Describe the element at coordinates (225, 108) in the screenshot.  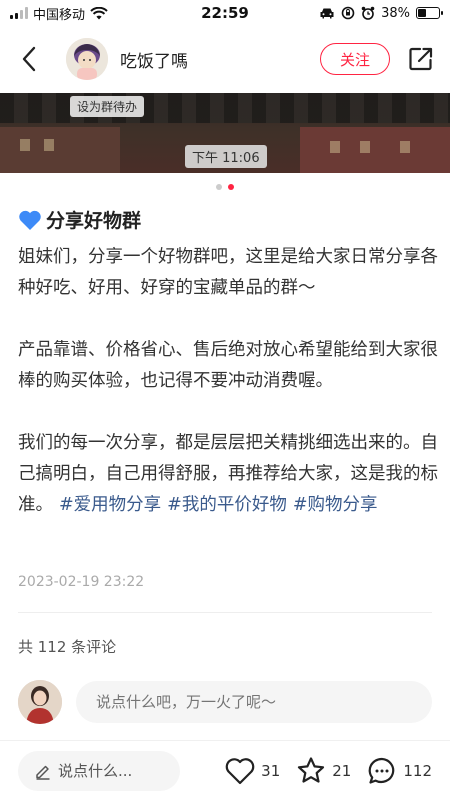
I see `image-roof-detail` at that location.